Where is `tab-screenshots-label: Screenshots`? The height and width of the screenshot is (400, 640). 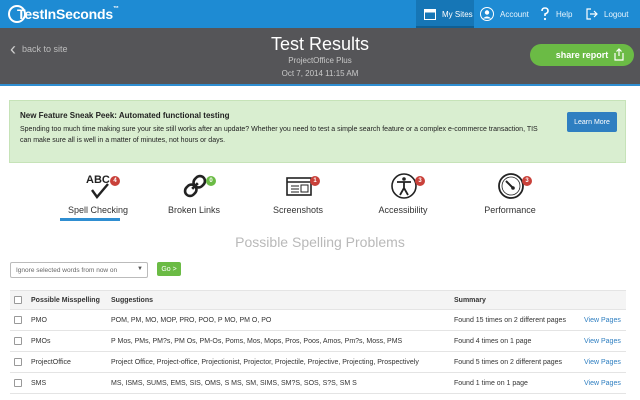 tab-screenshots-label: Screenshots is located at coordinates (298, 210).